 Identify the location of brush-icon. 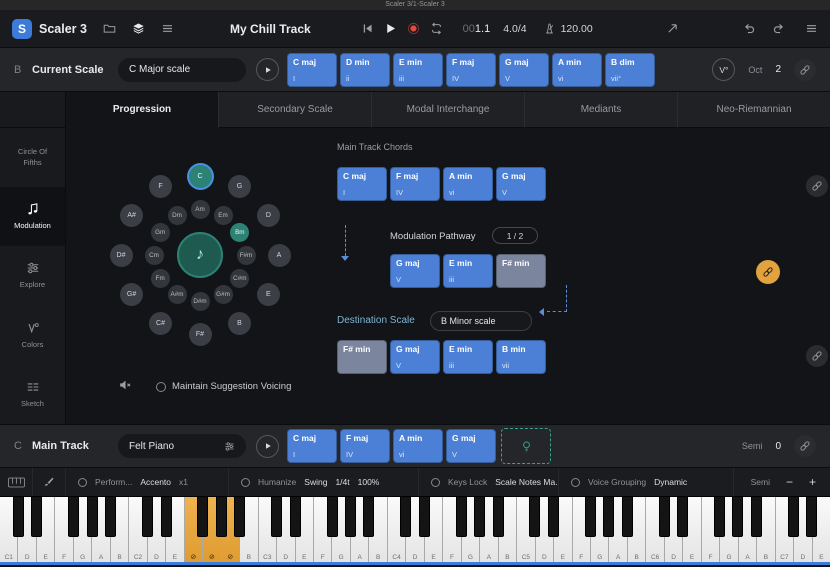
(49, 482).